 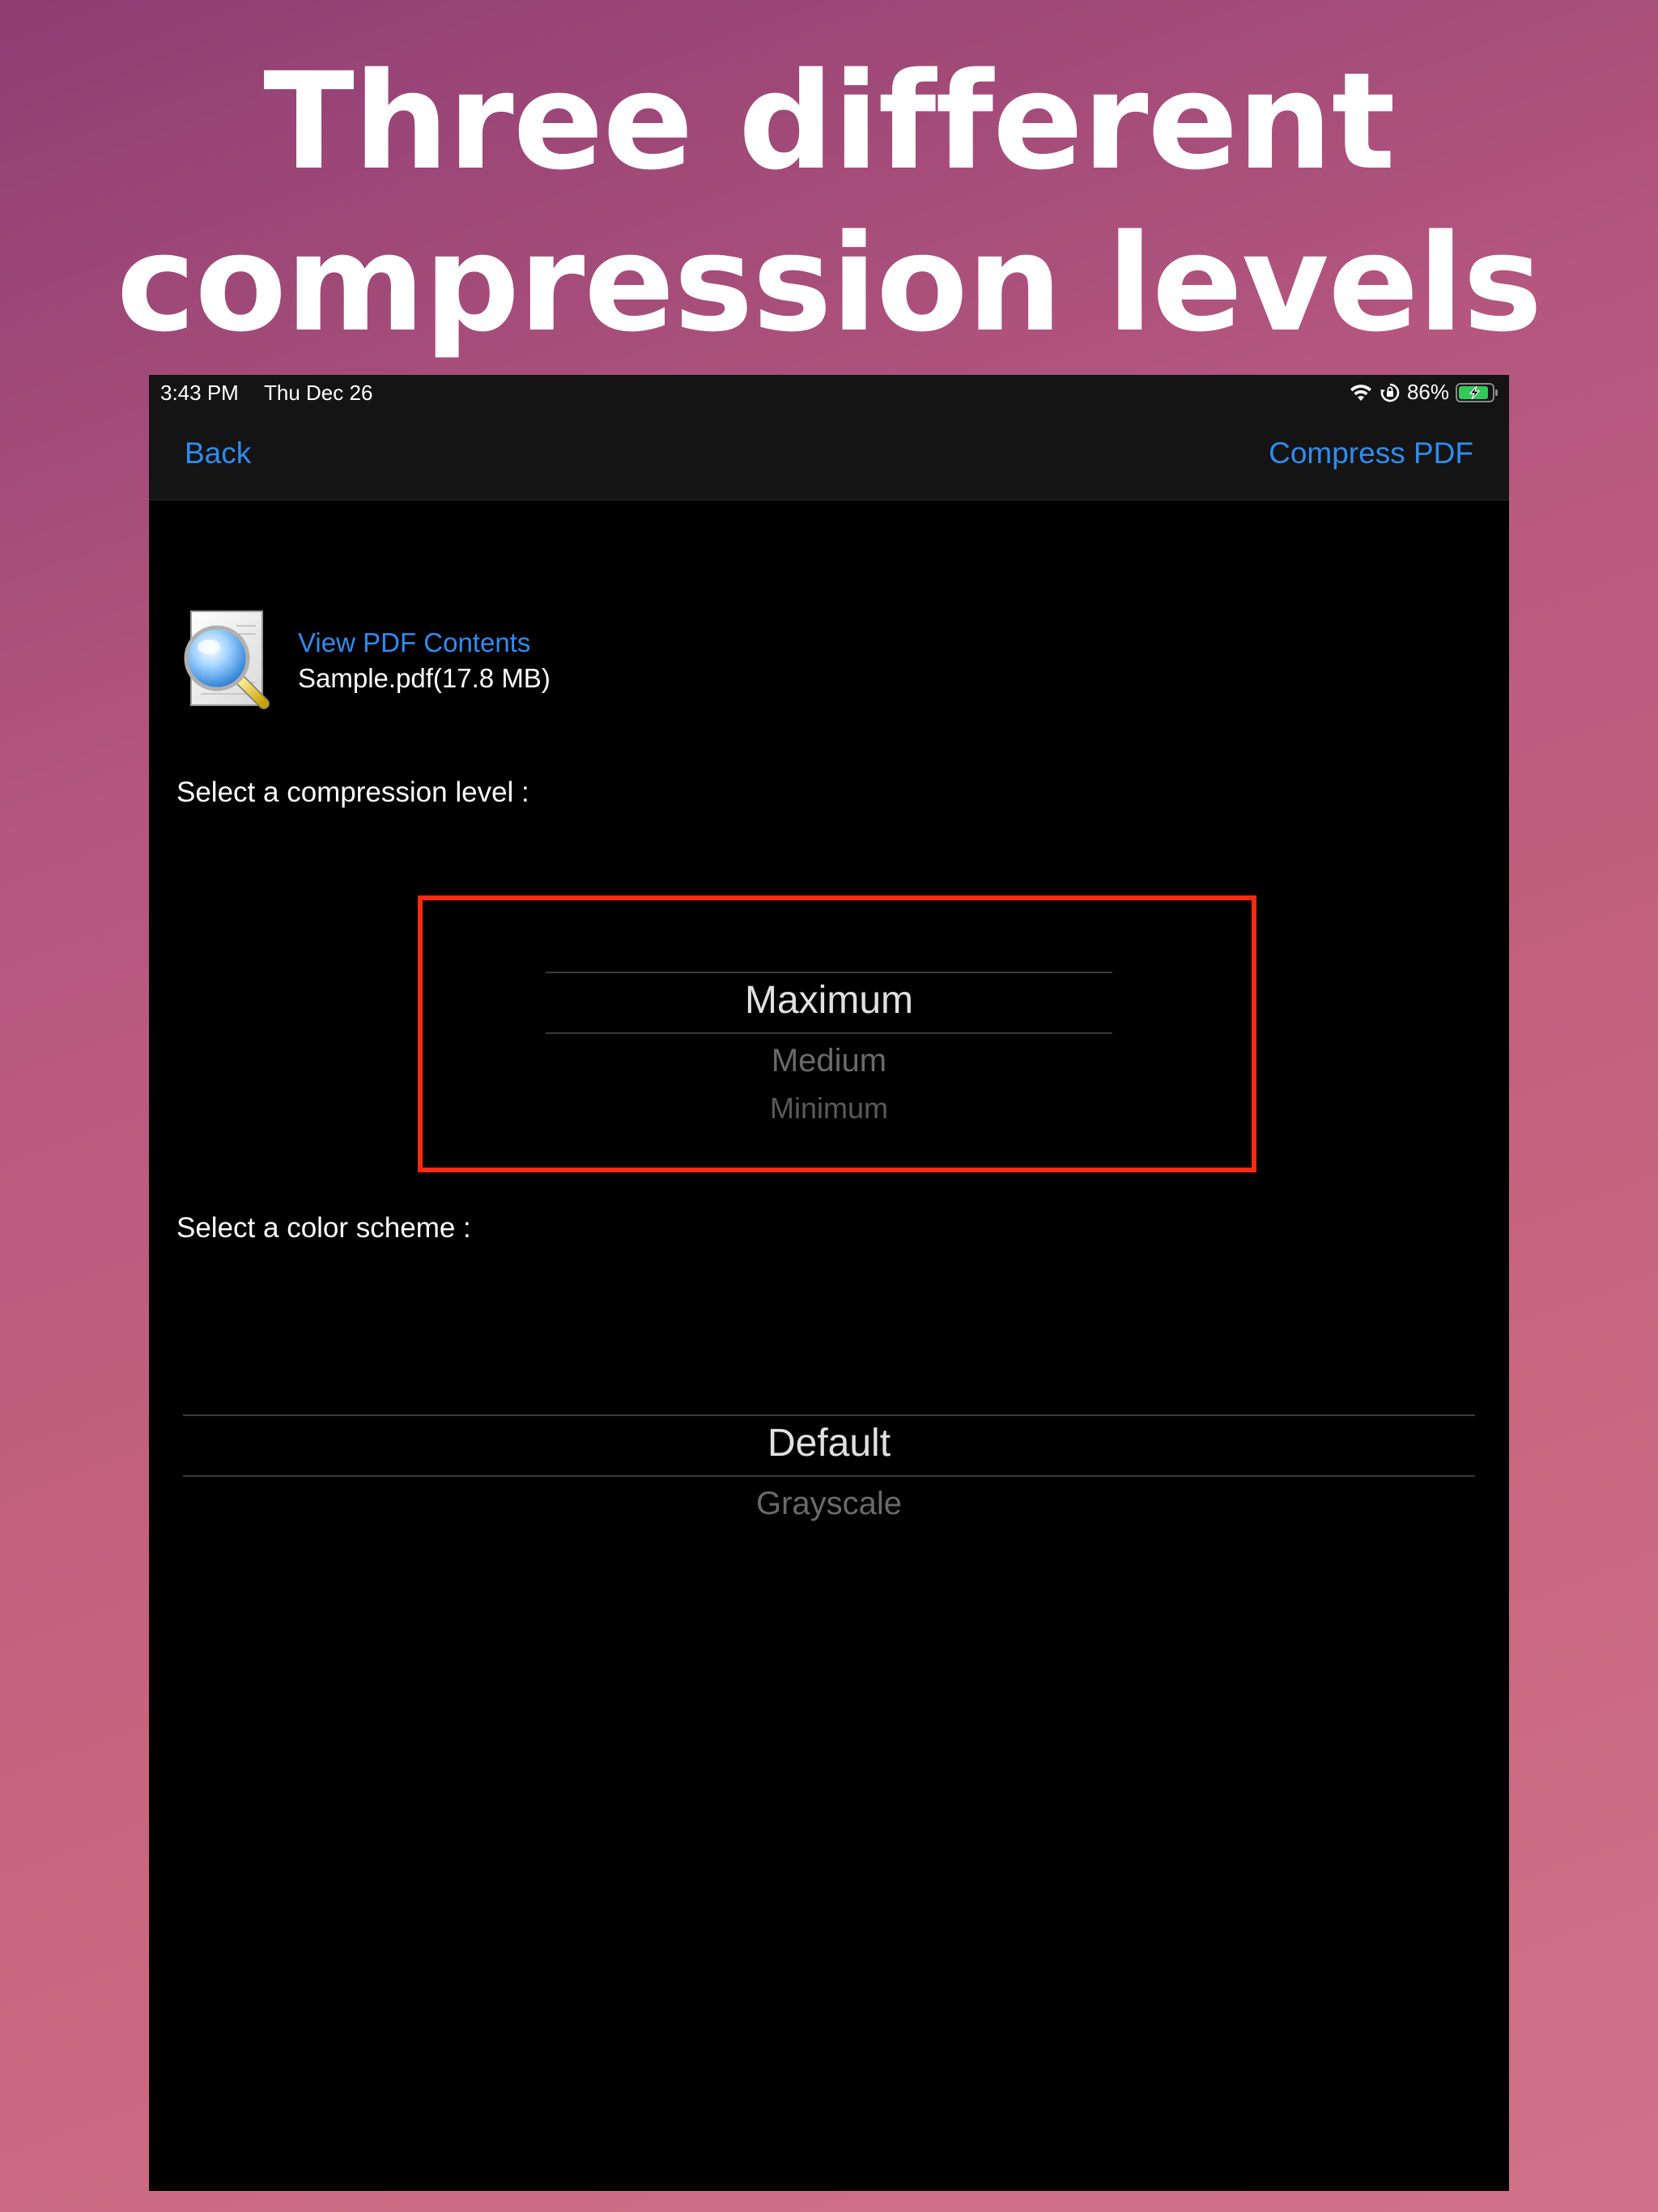 I want to click on status-indicators: 86%, so click(x=1424, y=393).